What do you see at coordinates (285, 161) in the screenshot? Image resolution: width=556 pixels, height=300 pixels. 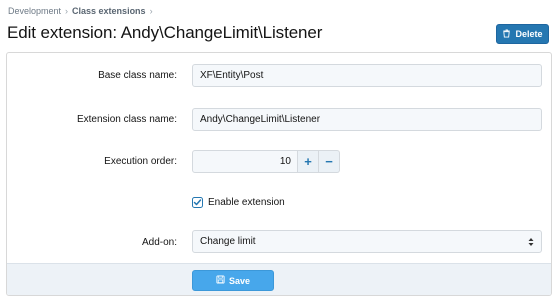 I see `execution-order-value: 10` at bounding box center [285, 161].